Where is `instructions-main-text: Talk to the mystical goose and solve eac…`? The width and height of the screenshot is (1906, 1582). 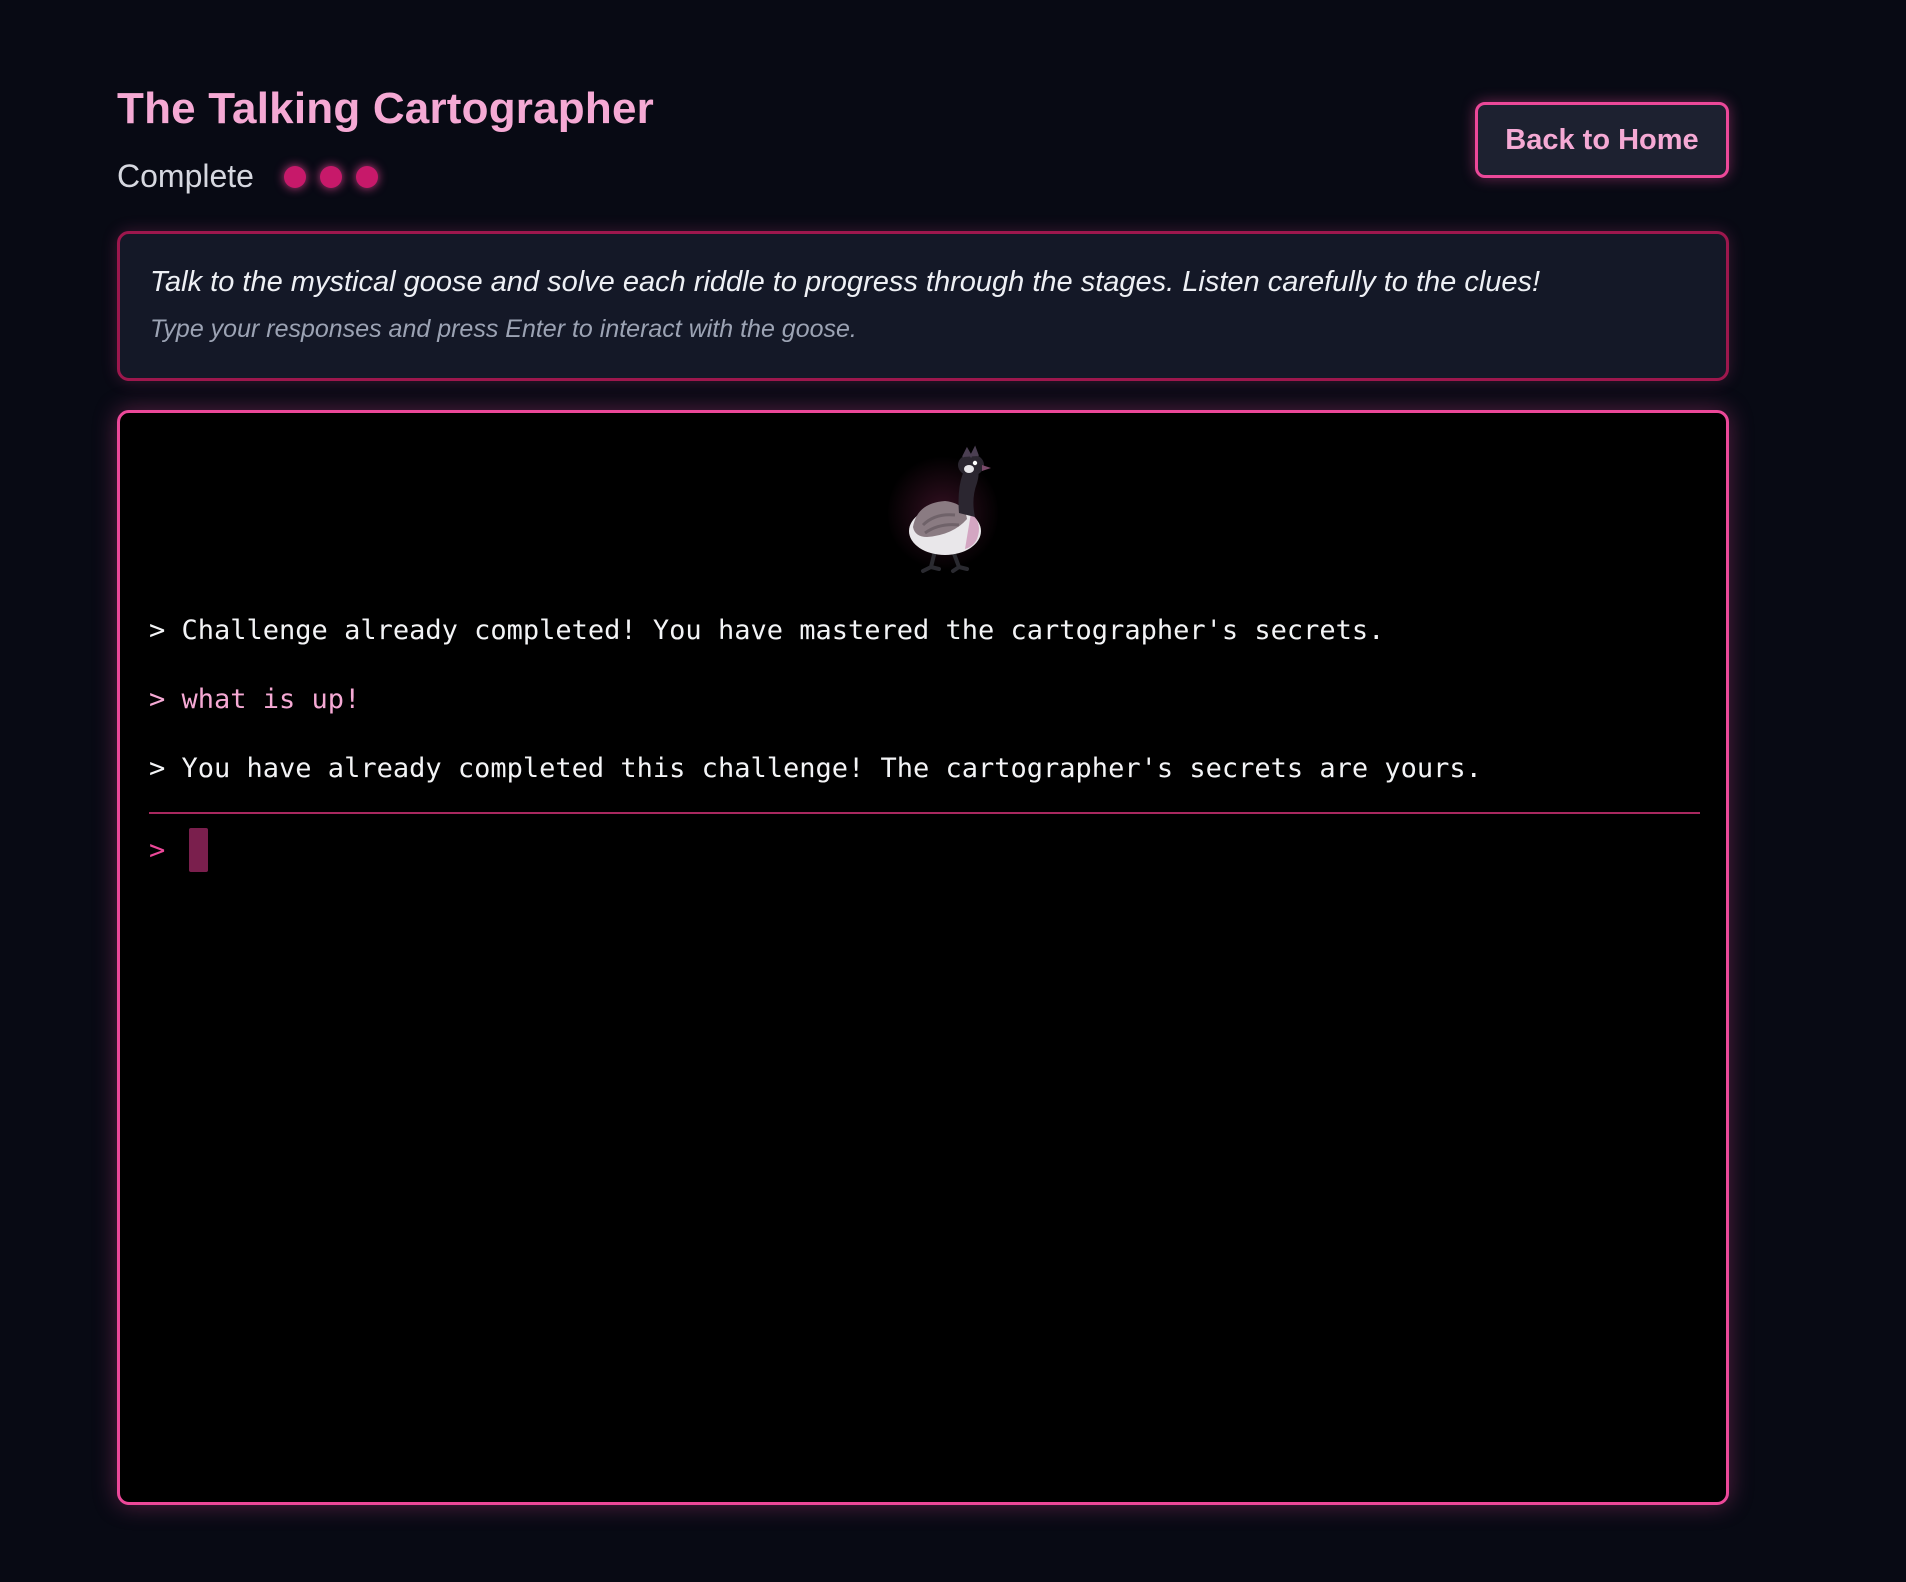 instructions-main-text: Talk to the mystical goose and solve eac… is located at coordinates (845, 282).